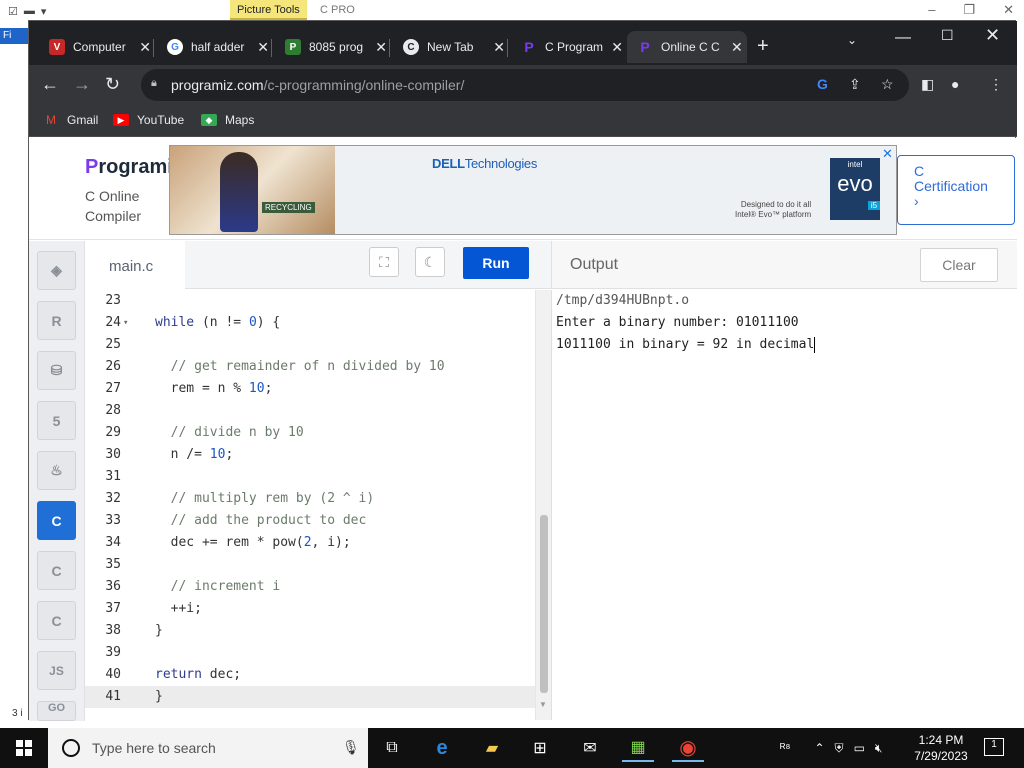  Describe the element at coordinates (56, 520) in the screenshot. I see `c-icon: C` at that location.